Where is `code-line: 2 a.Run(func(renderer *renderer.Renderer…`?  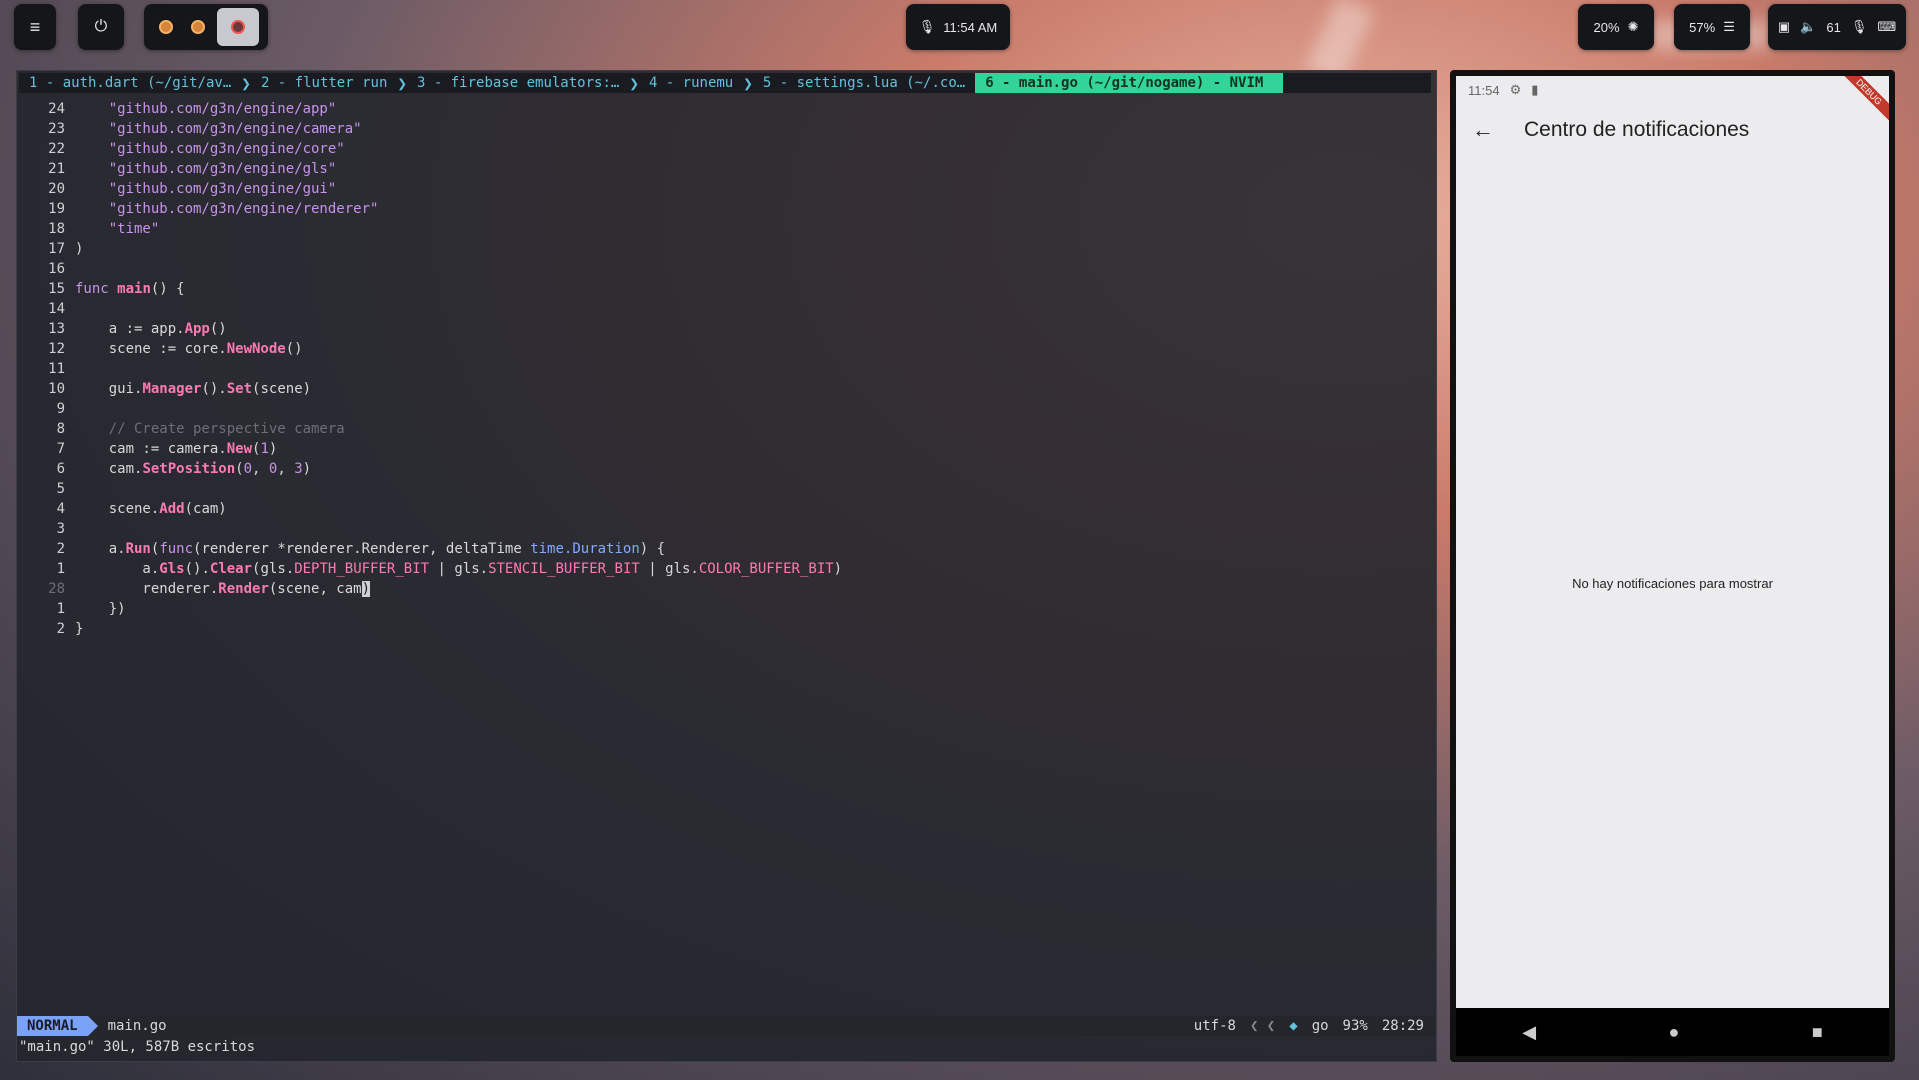 code-line: 2 a.Run(func(renderer *renderer.Renderer… is located at coordinates (726, 549).